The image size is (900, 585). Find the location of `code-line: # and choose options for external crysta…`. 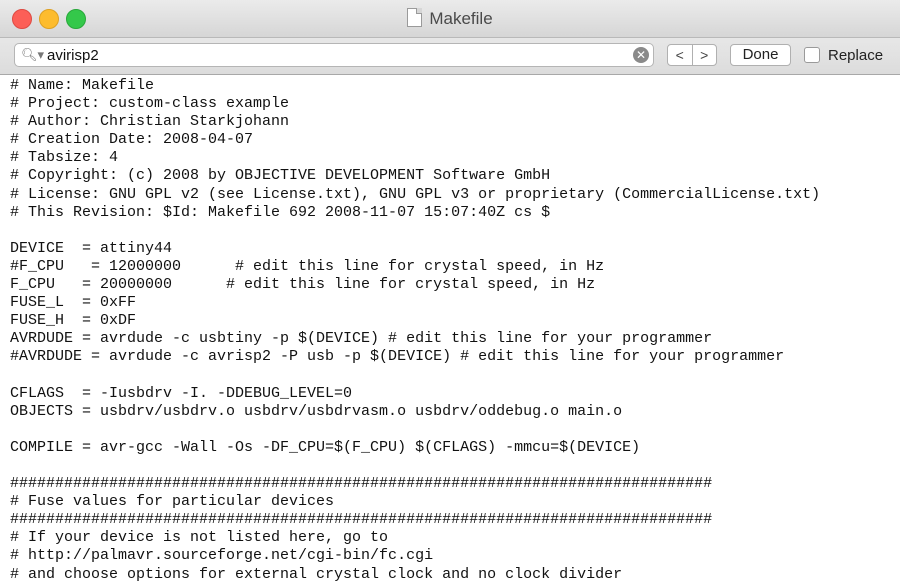

code-line: # and choose options for external crysta… is located at coordinates (316, 574).